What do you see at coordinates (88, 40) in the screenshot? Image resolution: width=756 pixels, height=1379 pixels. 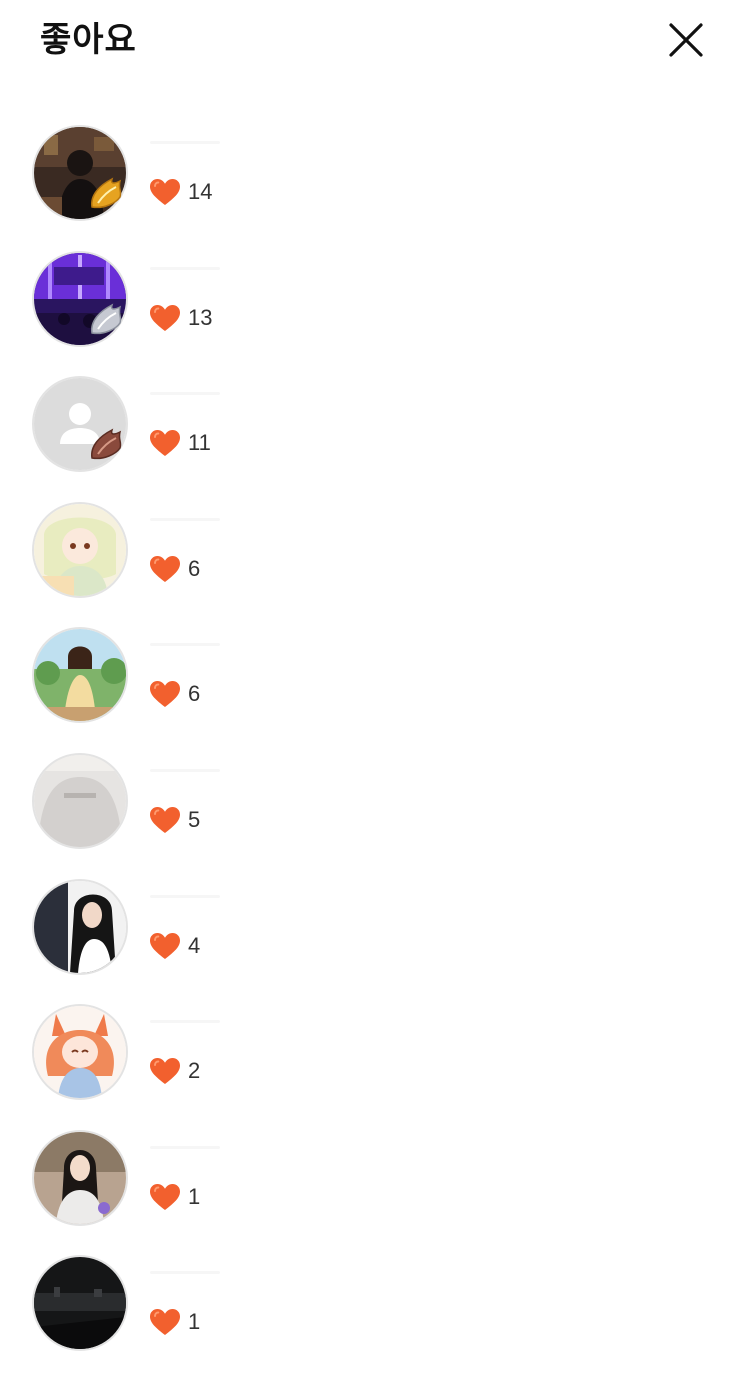 I see `page-title: 좋아요` at bounding box center [88, 40].